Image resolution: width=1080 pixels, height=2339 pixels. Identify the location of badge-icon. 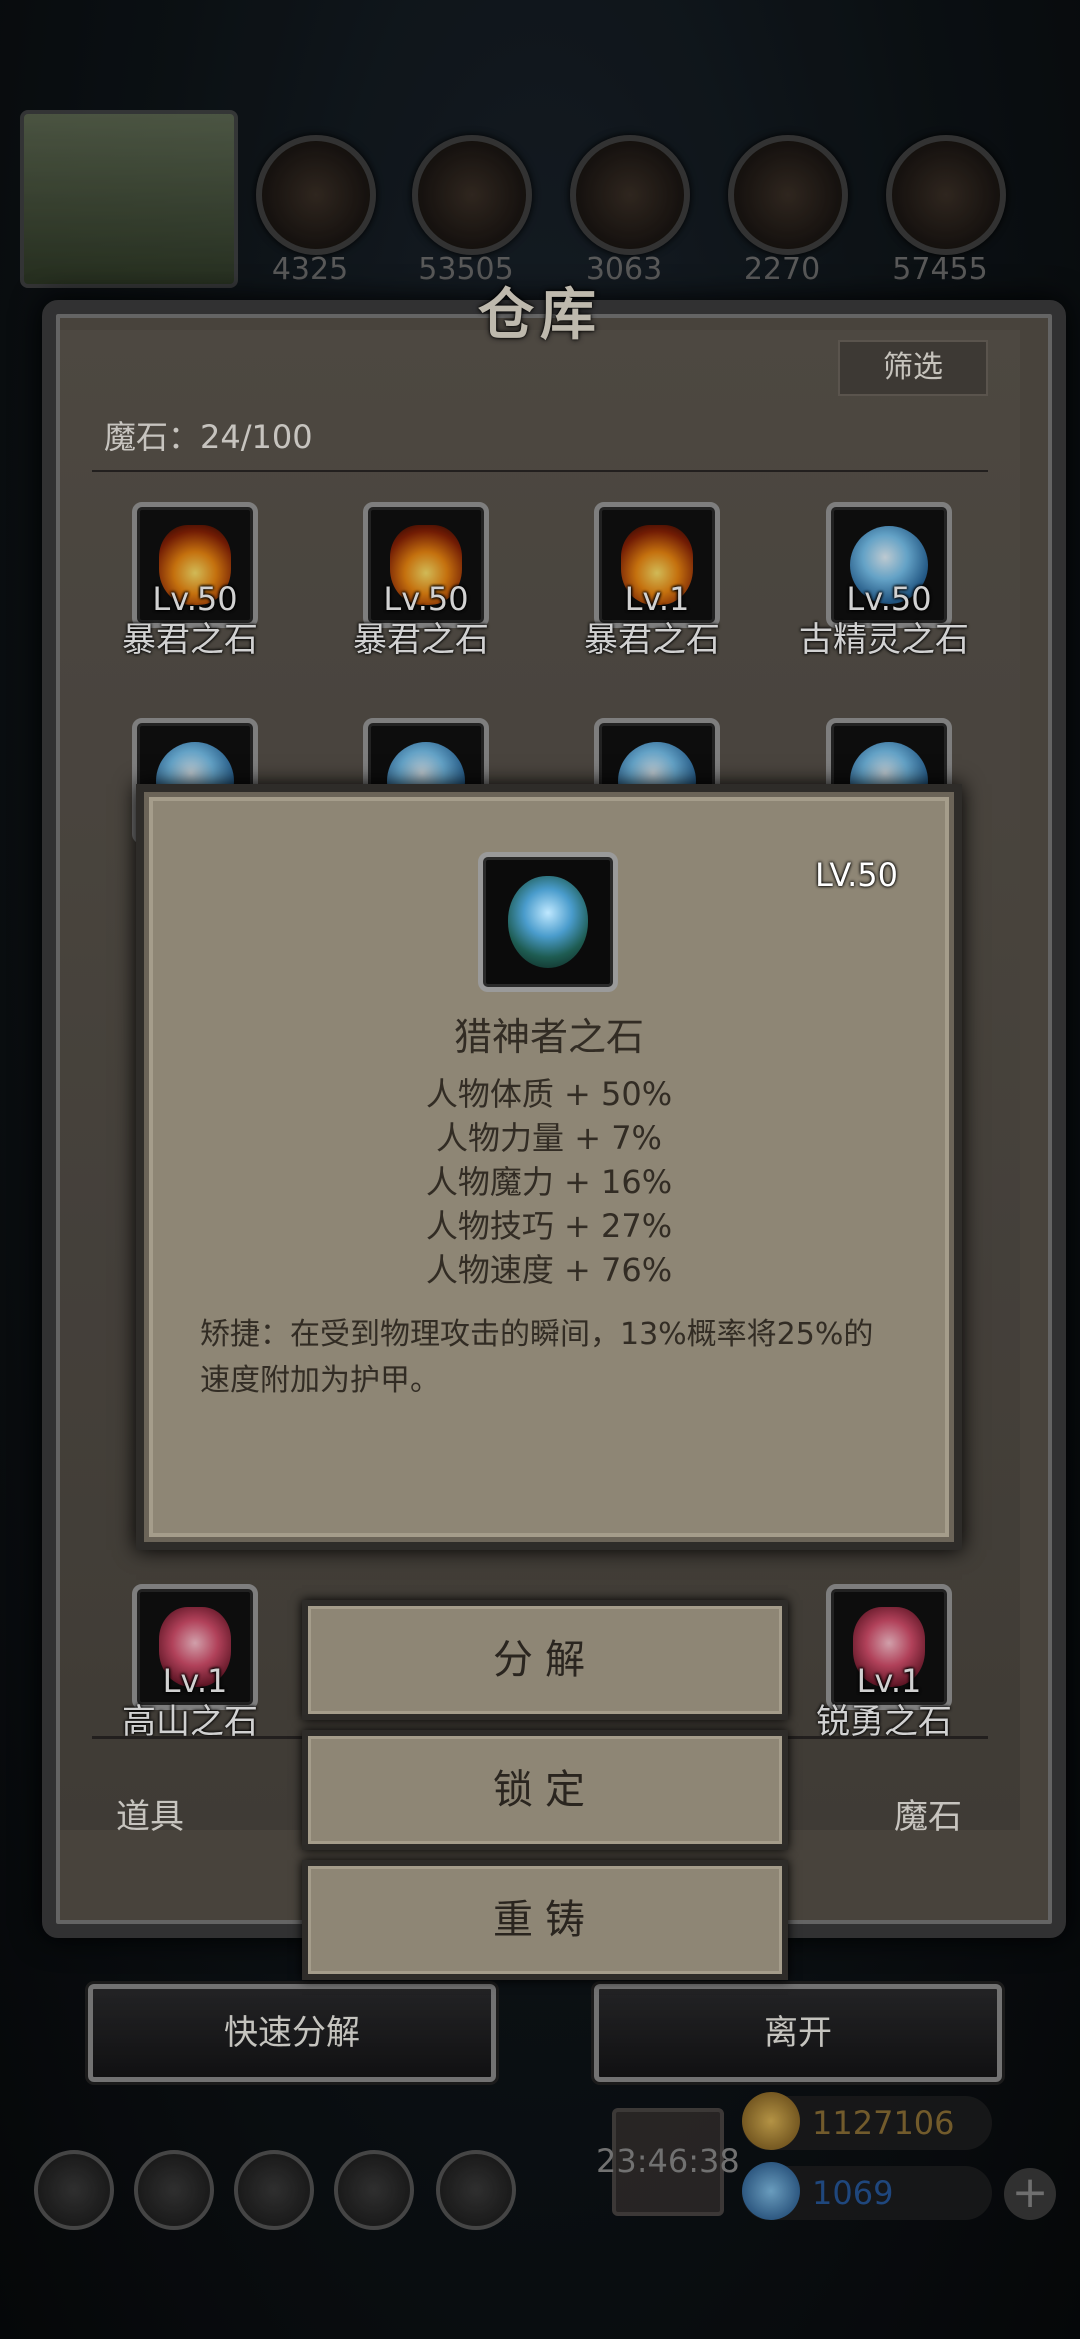
(174, 2190).